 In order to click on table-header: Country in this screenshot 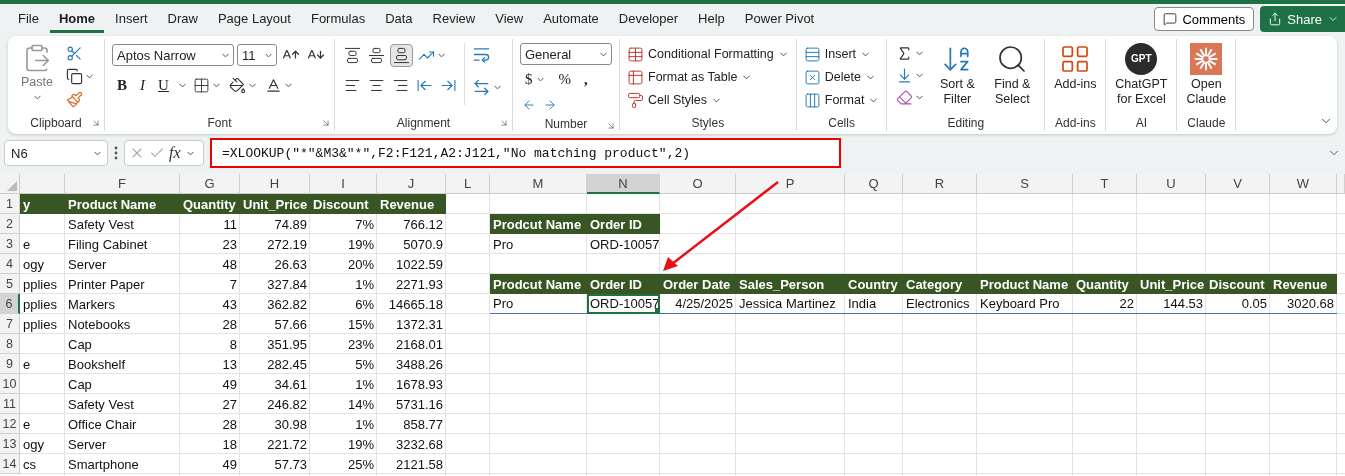, I will do `click(874, 284)`.